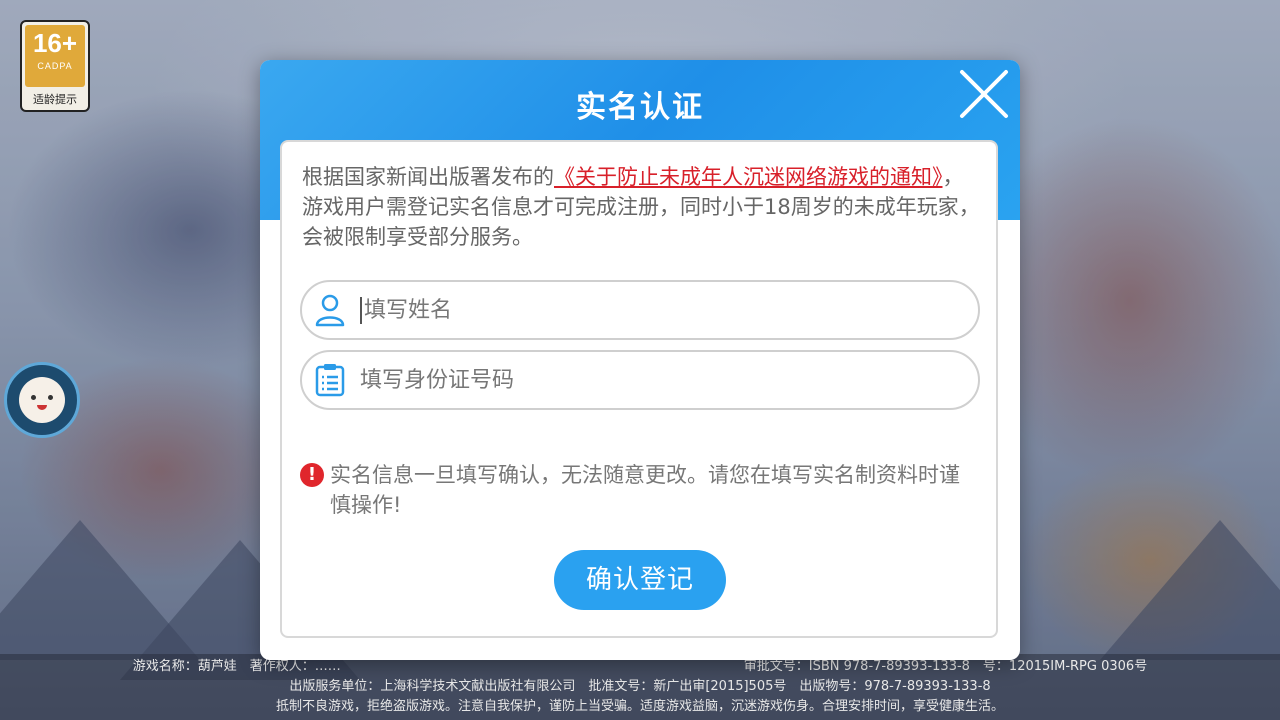  I want to click on age-rating-badge: 16+ CADPA 适龄提示, so click(55, 66).